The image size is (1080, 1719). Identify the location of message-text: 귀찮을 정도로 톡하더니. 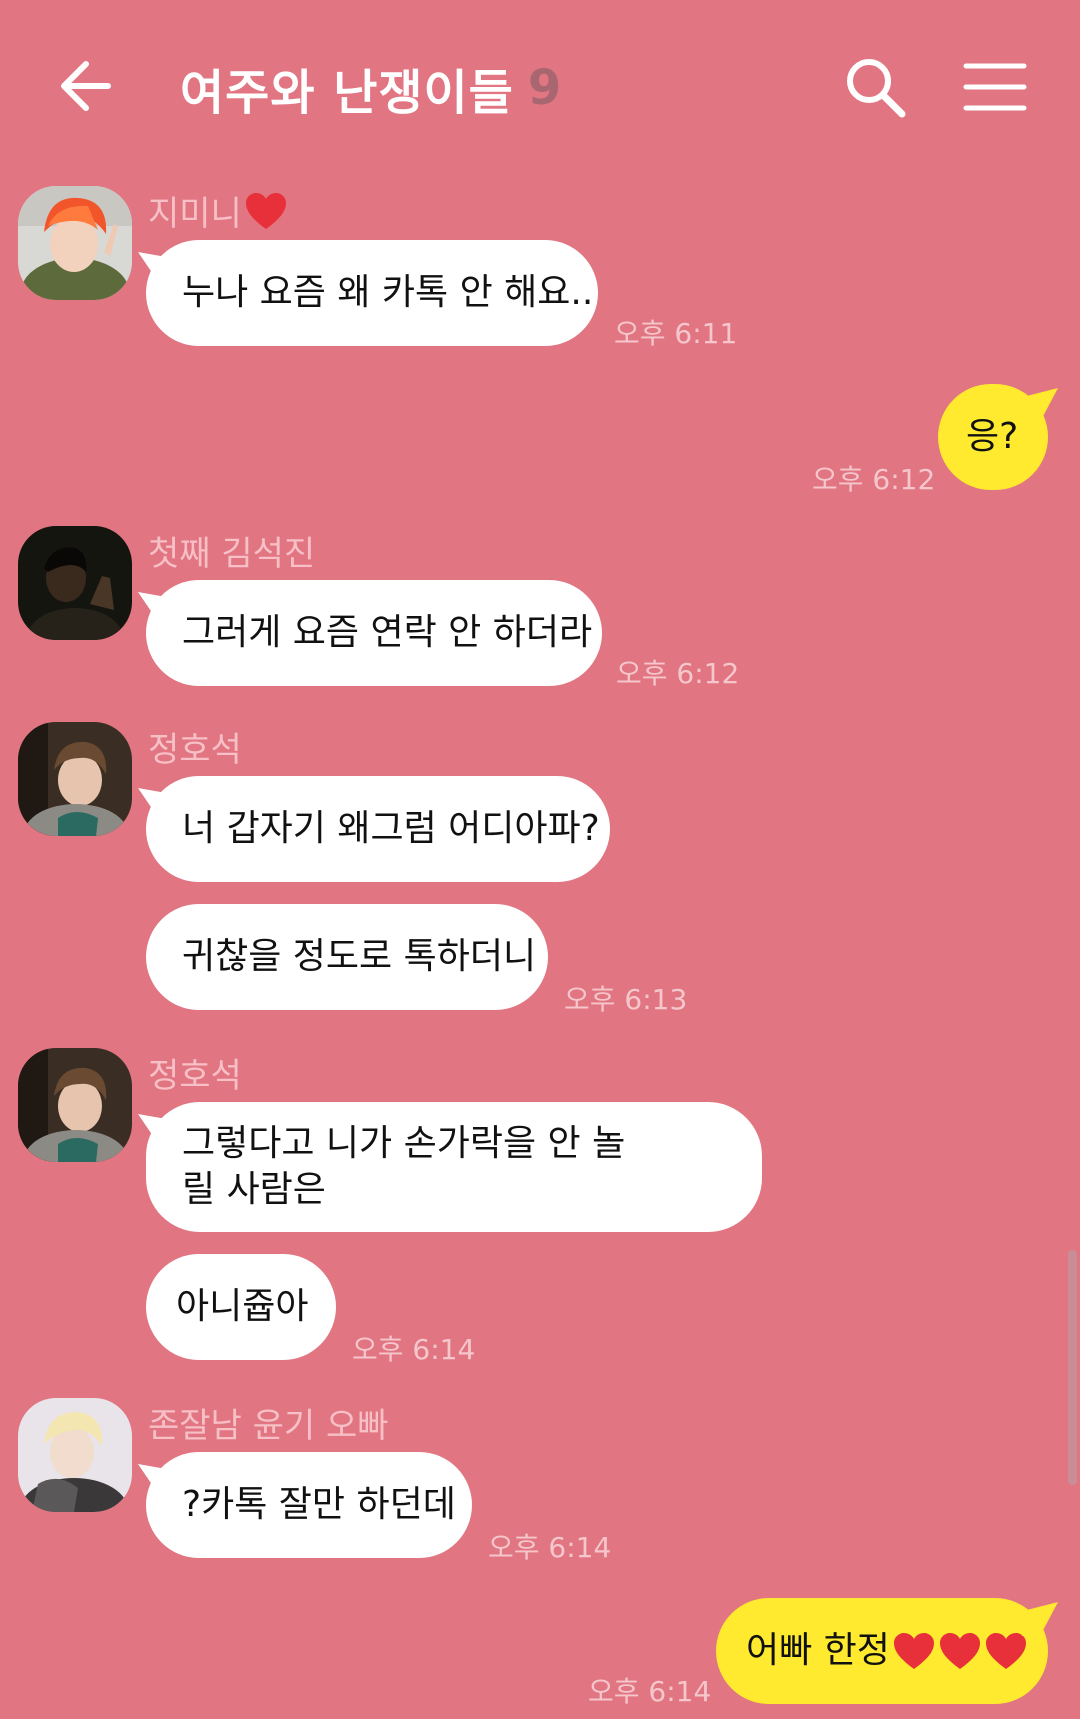
(359, 956).